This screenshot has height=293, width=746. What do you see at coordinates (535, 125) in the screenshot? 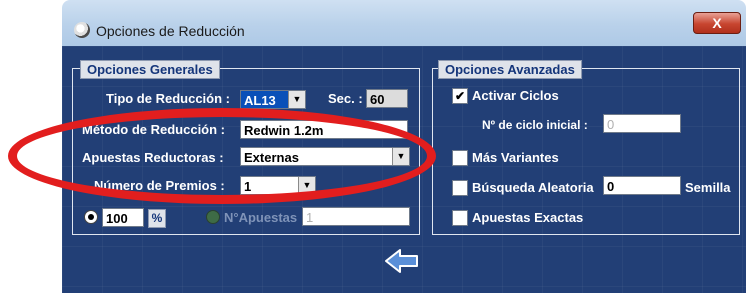
I see `ciclo-inicial-label: Nº de ciclo inicial :` at bounding box center [535, 125].